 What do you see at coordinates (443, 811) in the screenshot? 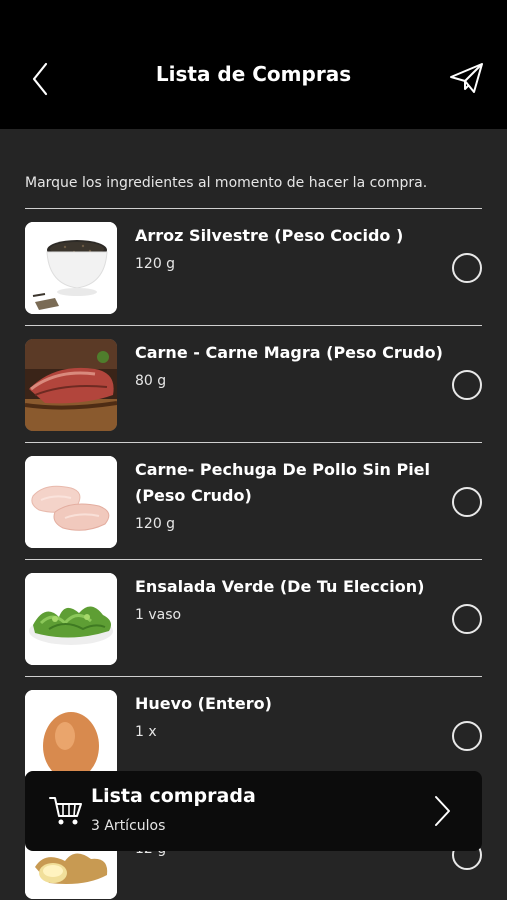
I see `chevron-right-icon` at bounding box center [443, 811].